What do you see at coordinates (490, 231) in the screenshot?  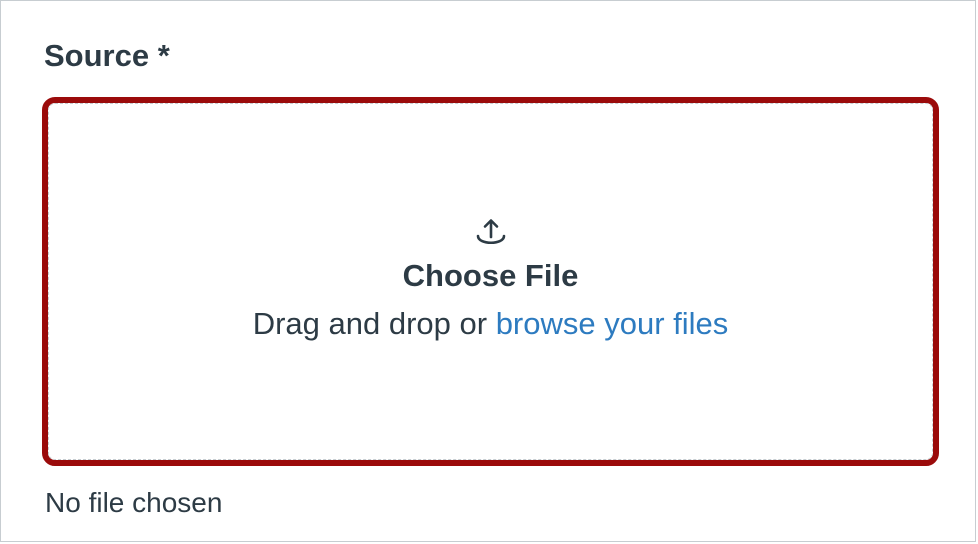 I see `upload-icon` at bounding box center [490, 231].